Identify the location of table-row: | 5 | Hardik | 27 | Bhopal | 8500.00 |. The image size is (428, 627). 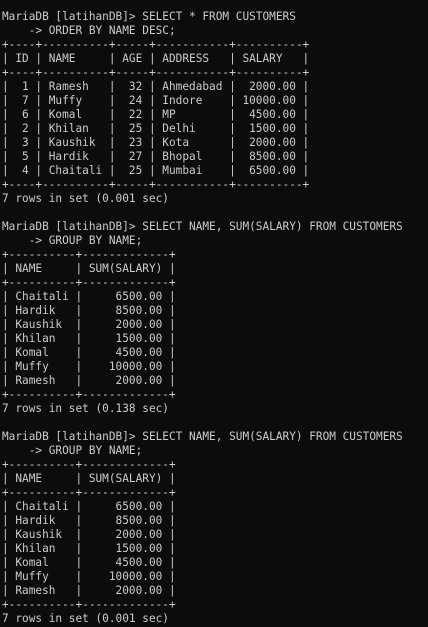
(156, 156).